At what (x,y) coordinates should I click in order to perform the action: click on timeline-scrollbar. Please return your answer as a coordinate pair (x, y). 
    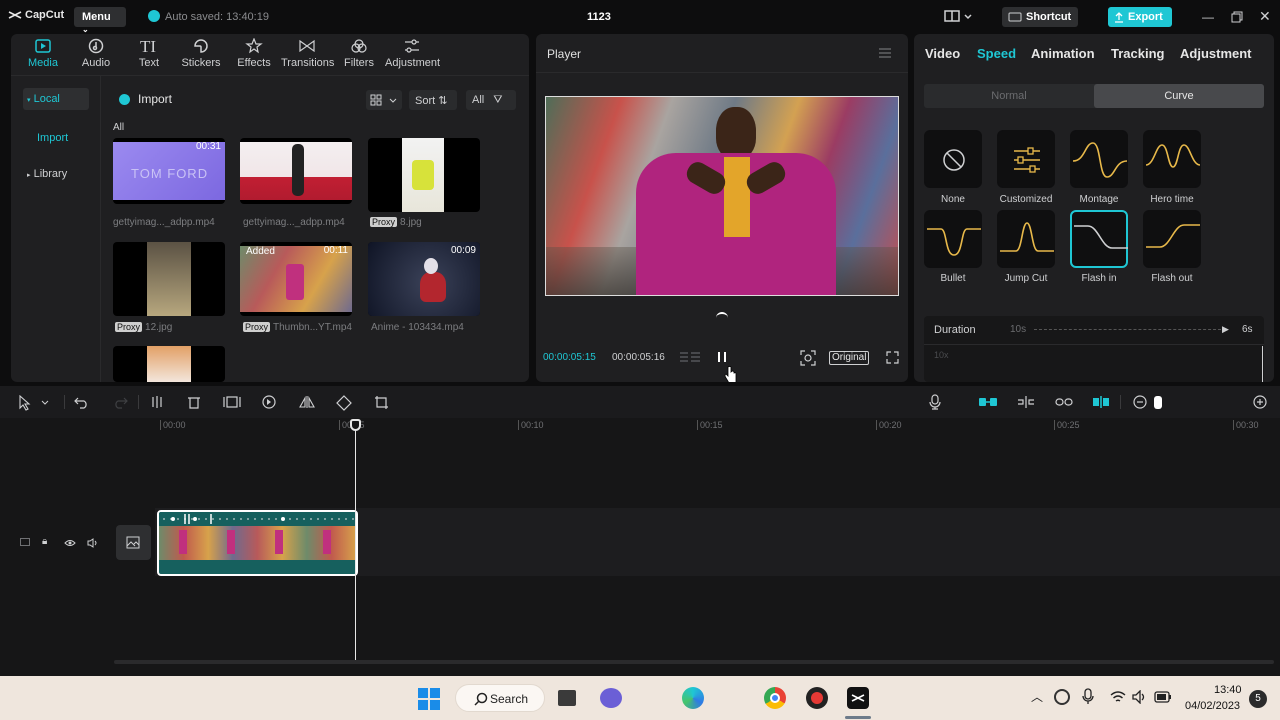
    Looking at the image, I should click on (694, 662).